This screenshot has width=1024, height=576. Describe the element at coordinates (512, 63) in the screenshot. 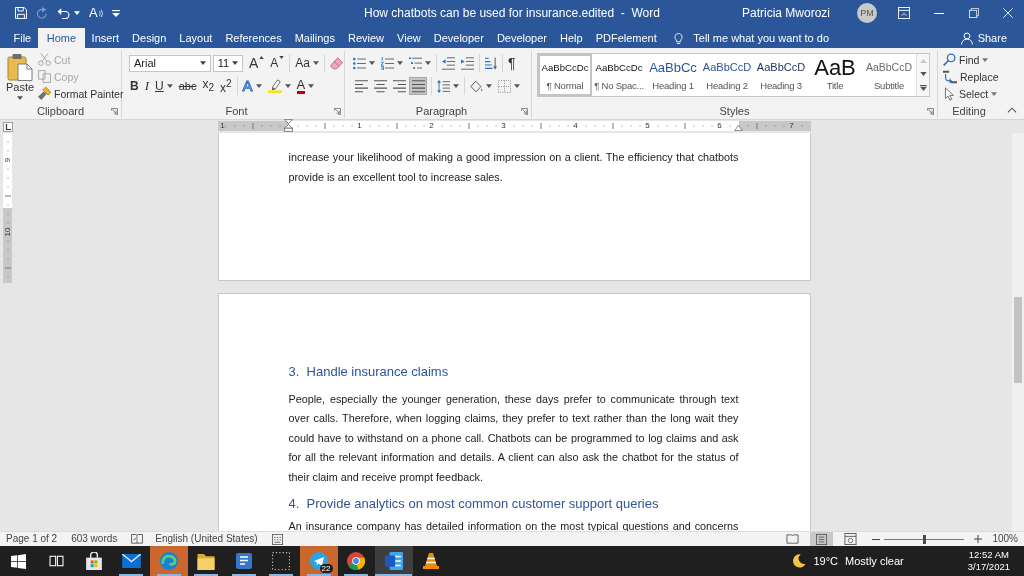

I see `pilcrow-button: ¶` at that location.